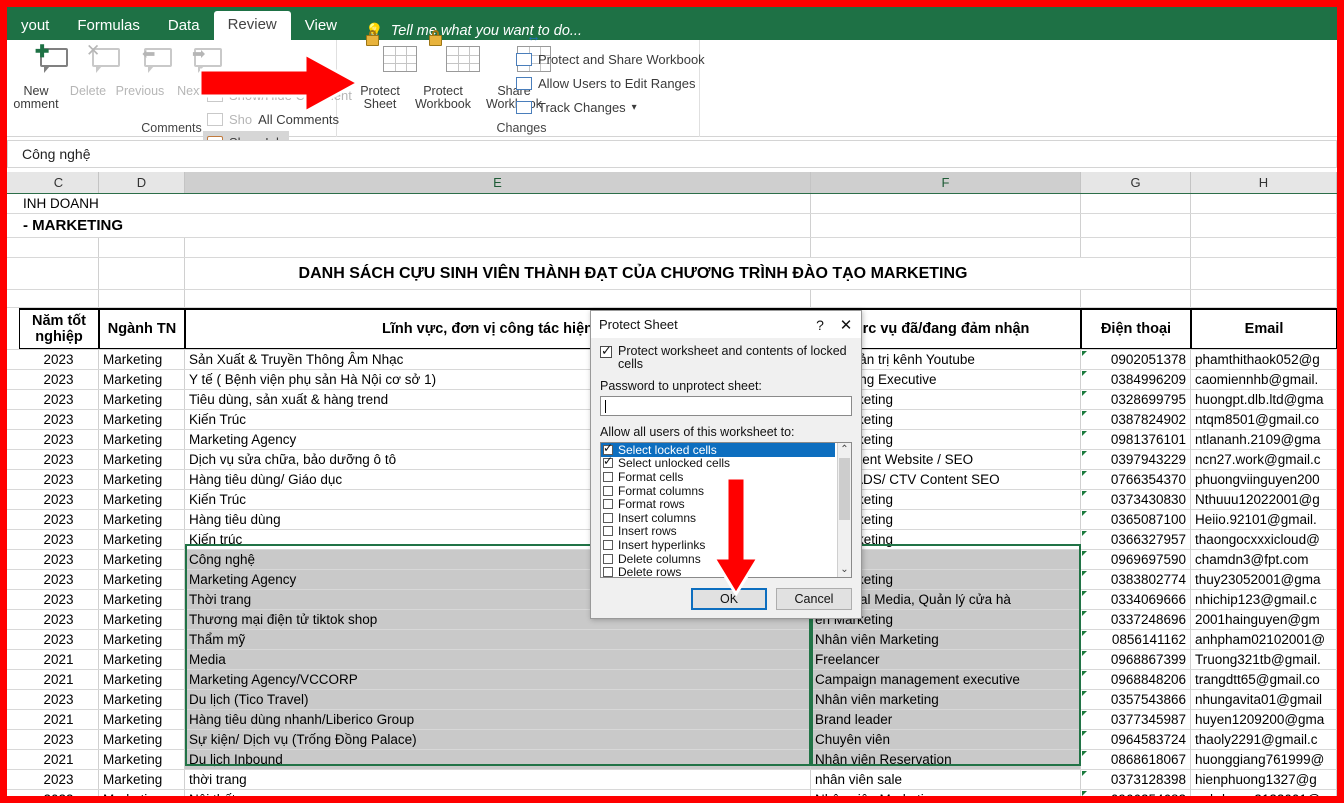 Image resolution: width=1344 pixels, height=803 pixels. I want to click on cell-email: phamthithaok052@g, so click(1264, 359).